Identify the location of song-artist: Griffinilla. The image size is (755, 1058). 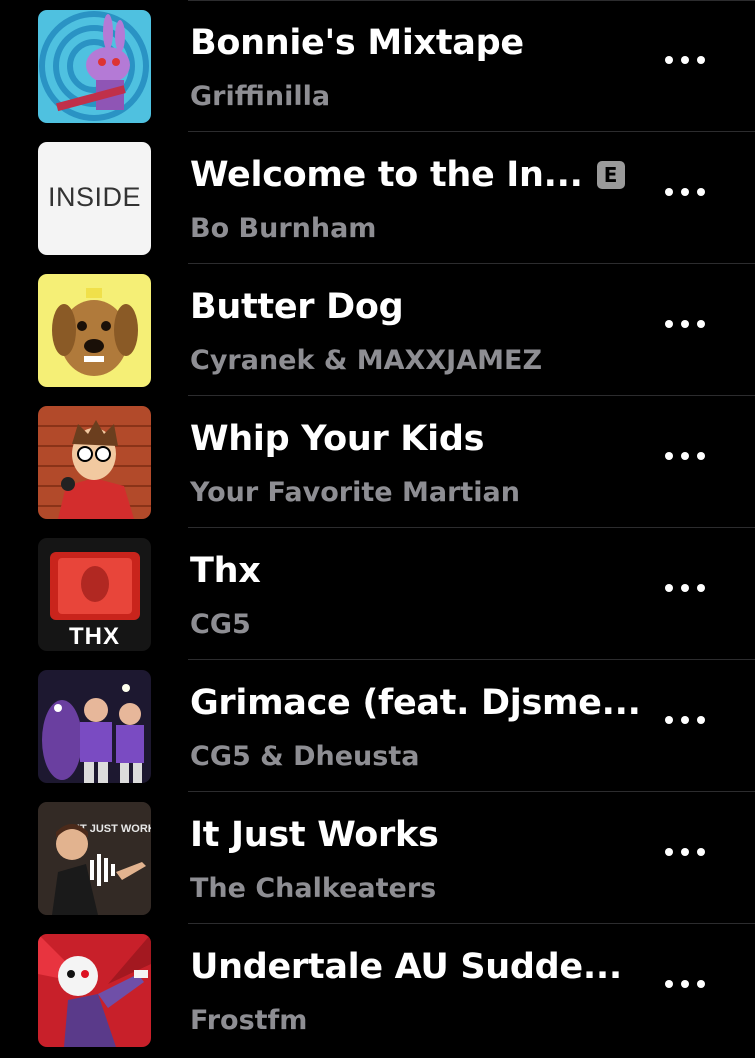
(260, 96).